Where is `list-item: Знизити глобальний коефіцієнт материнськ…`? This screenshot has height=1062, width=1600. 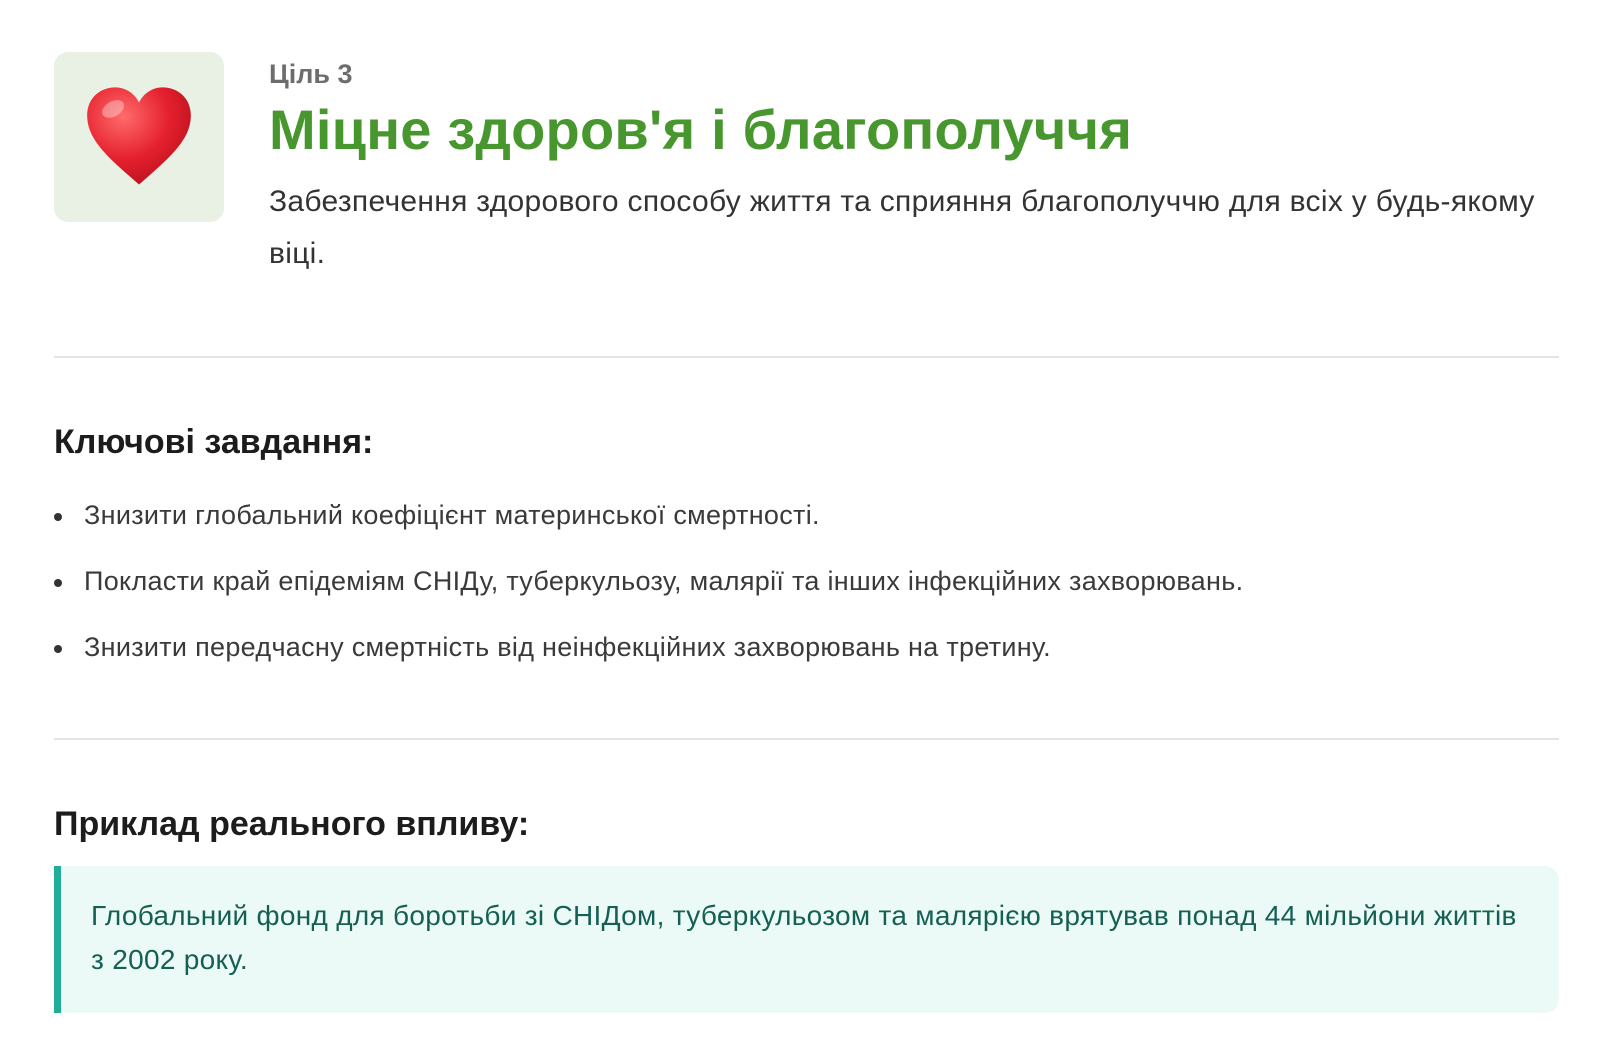 list-item: Знизити глобальний коефіцієнт материнськ… is located at coordinates (806, 515).